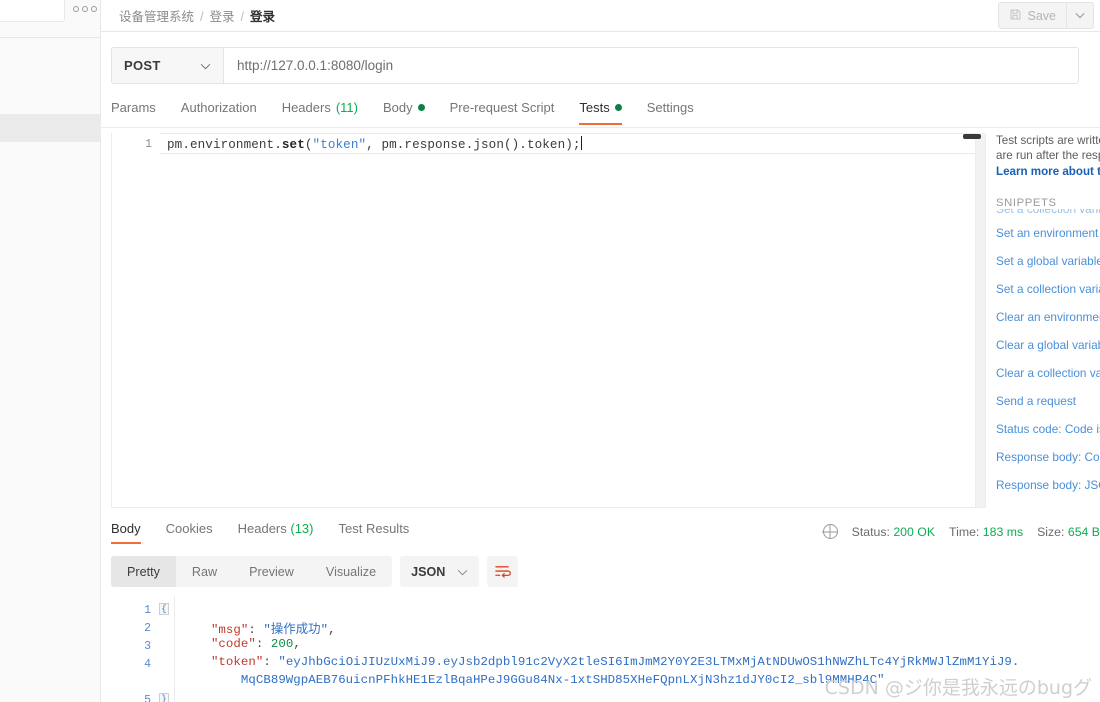  Describe the element at coordinates (980, 320) in the screenshot. I see `editor-scrollbar-track` at that location.